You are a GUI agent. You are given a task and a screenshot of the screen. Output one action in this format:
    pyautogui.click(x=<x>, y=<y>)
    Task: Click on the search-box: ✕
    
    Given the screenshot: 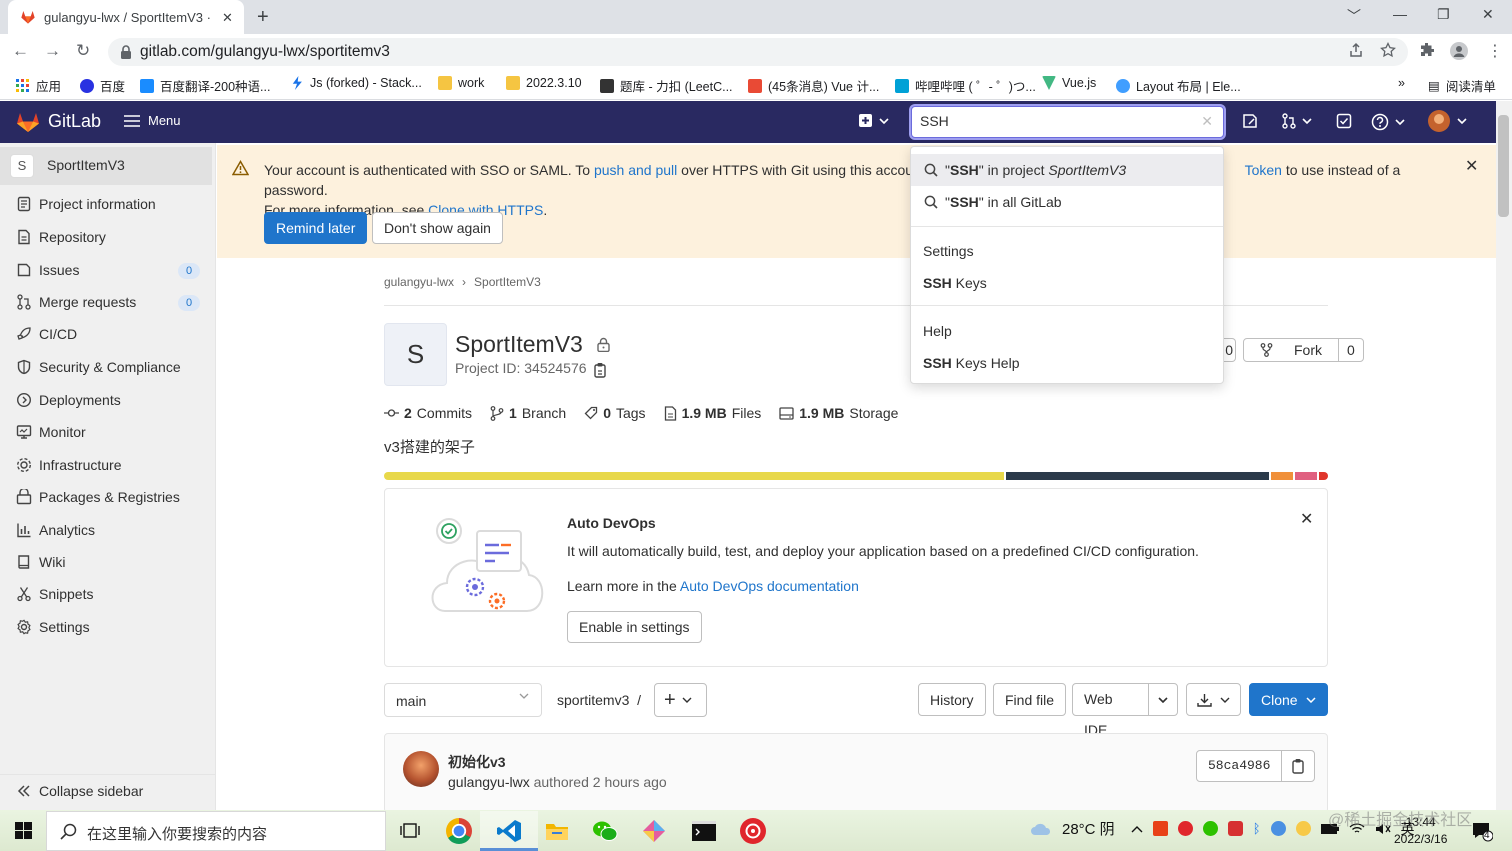 What is the action you would take?
    pyautogui.click(x=1067, y=122)
    